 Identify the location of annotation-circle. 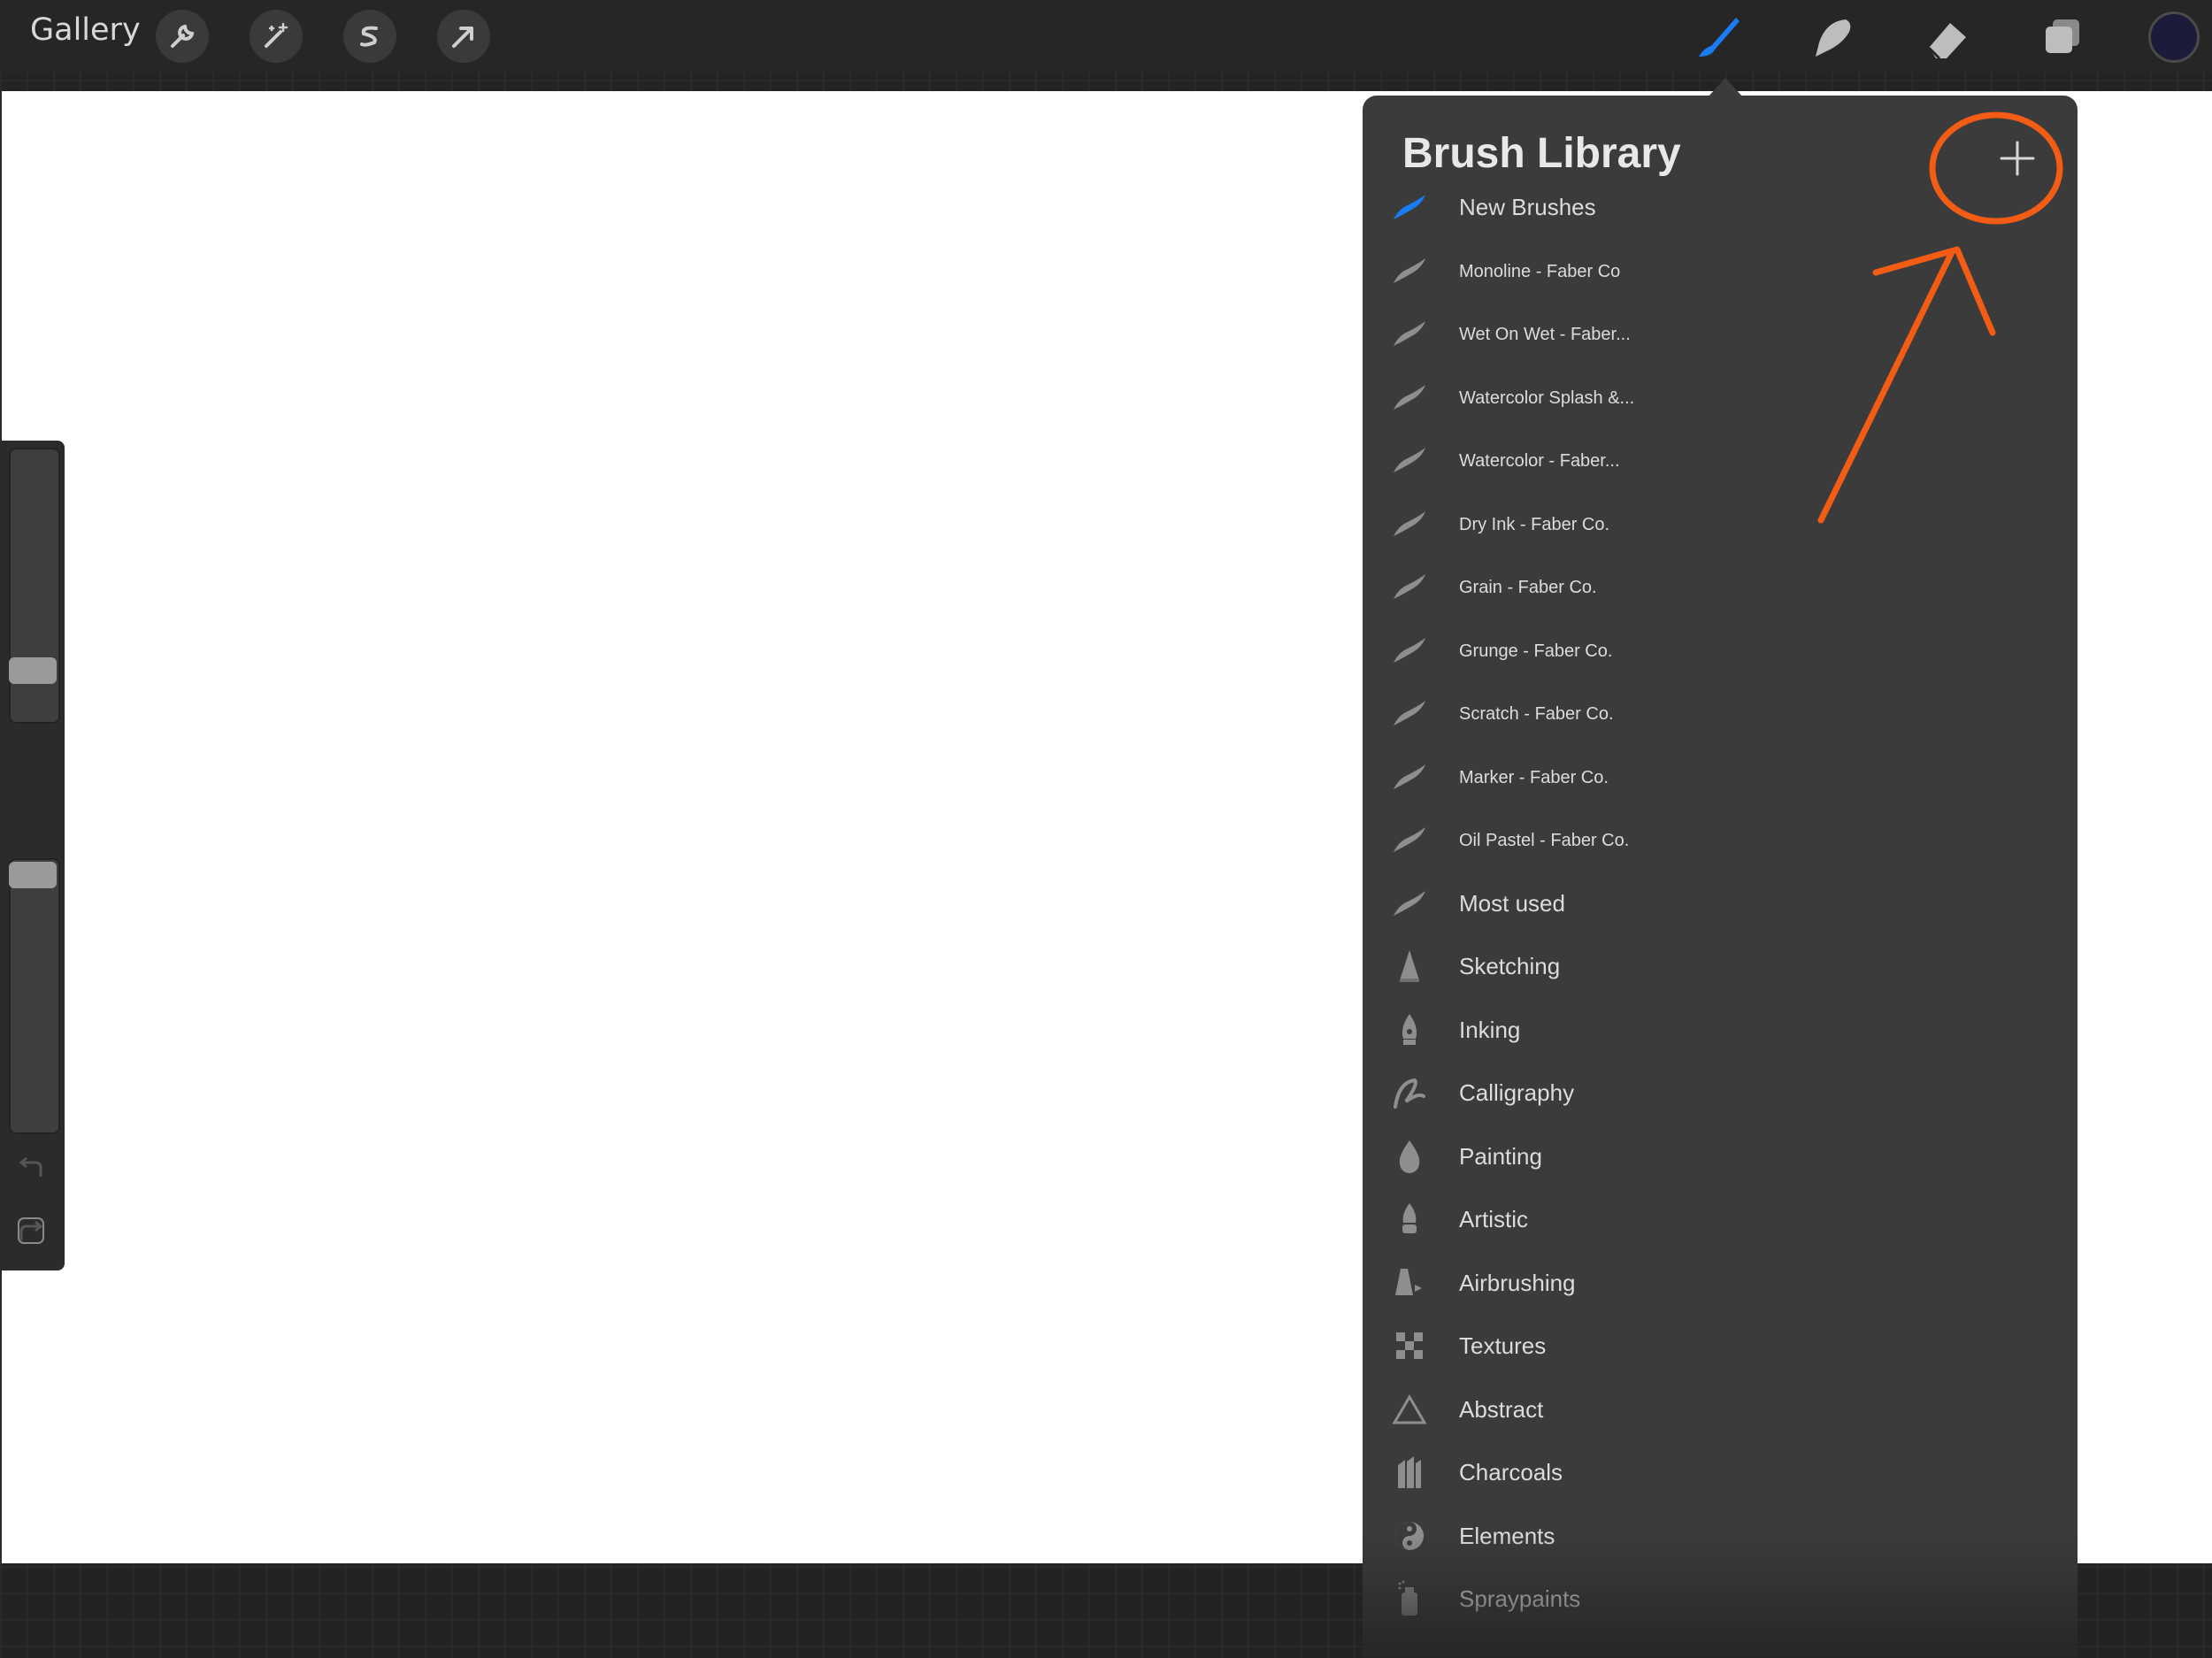
(1996, 168).